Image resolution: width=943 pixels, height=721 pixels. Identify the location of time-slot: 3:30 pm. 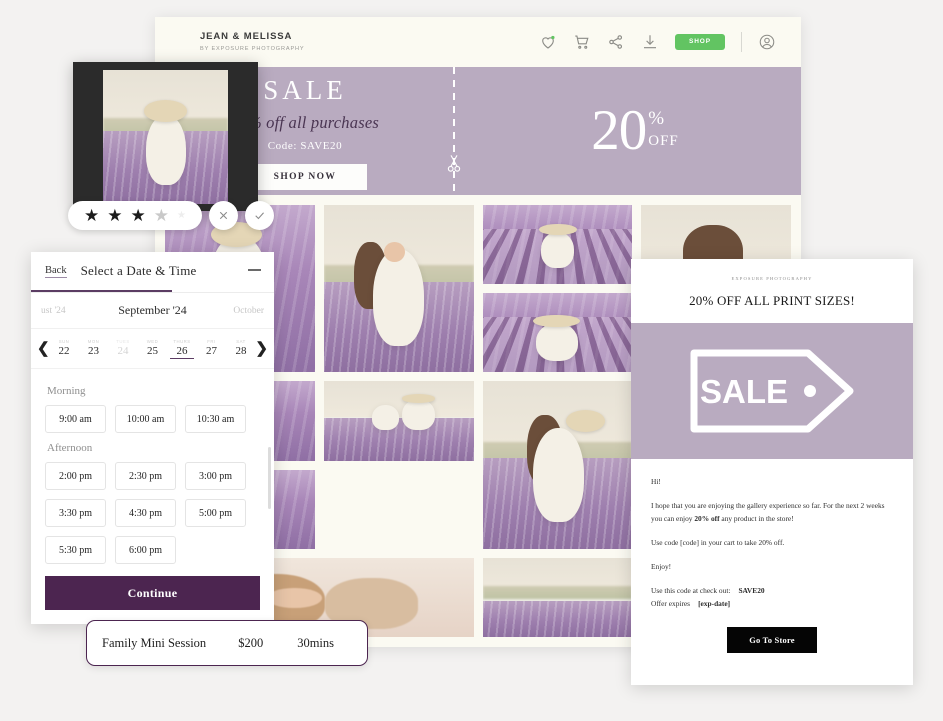
(75, 513).